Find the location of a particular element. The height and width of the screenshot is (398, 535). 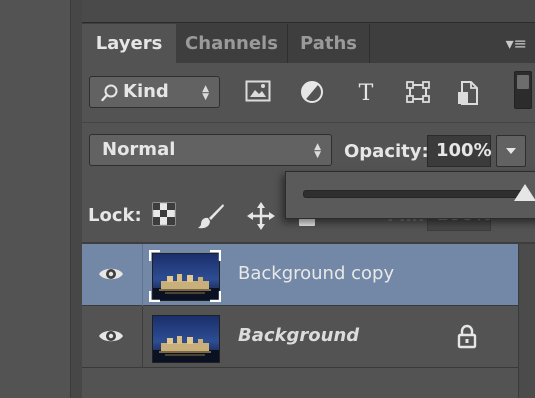

filter-toggle-switch is located at coordinates (523, 90).